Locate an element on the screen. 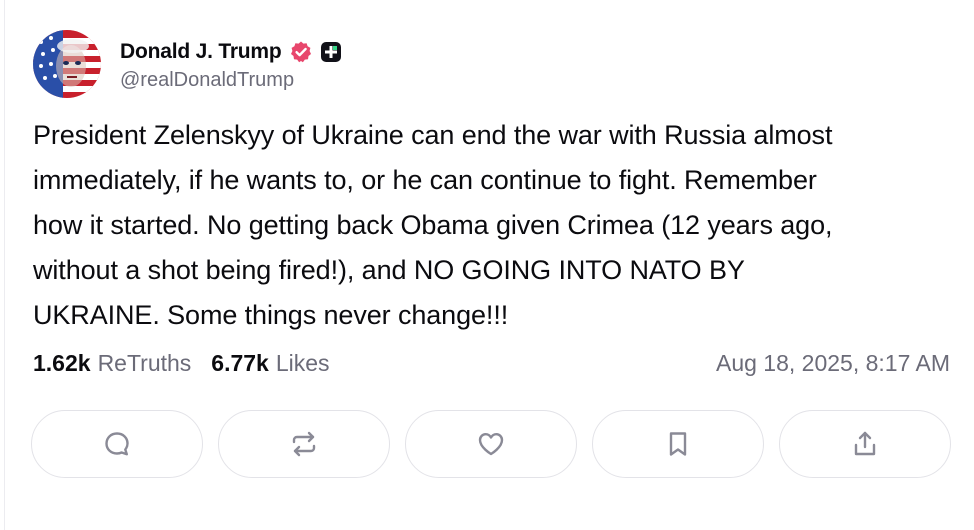 This screenshot has height=530, width=974. reply-button is located at coordinates (117, 444).